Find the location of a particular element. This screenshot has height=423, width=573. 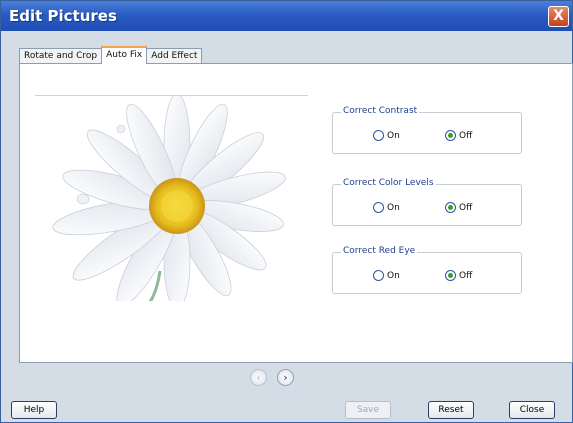

close-window-button: X is located at coordinates (558, 16).